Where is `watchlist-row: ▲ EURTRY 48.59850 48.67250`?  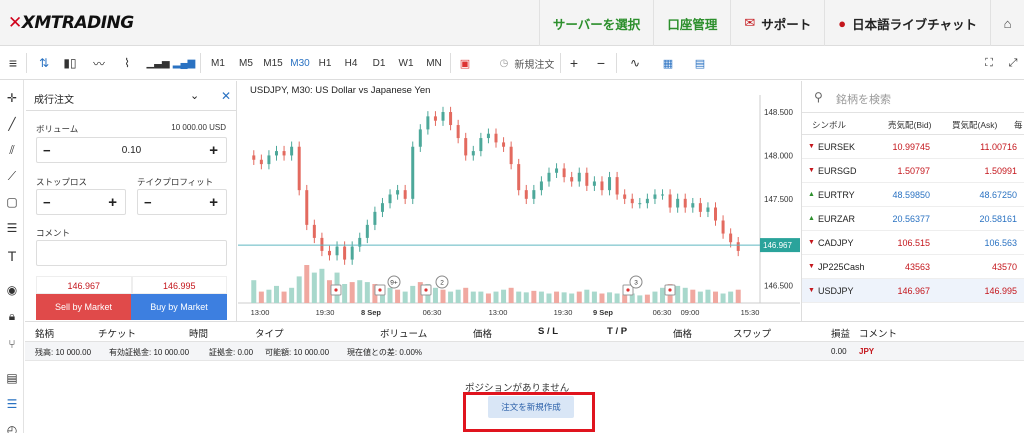
watchlist-row: ▲ EURTRY 48.59850 48.67250 is located at coordinates (913, 195).